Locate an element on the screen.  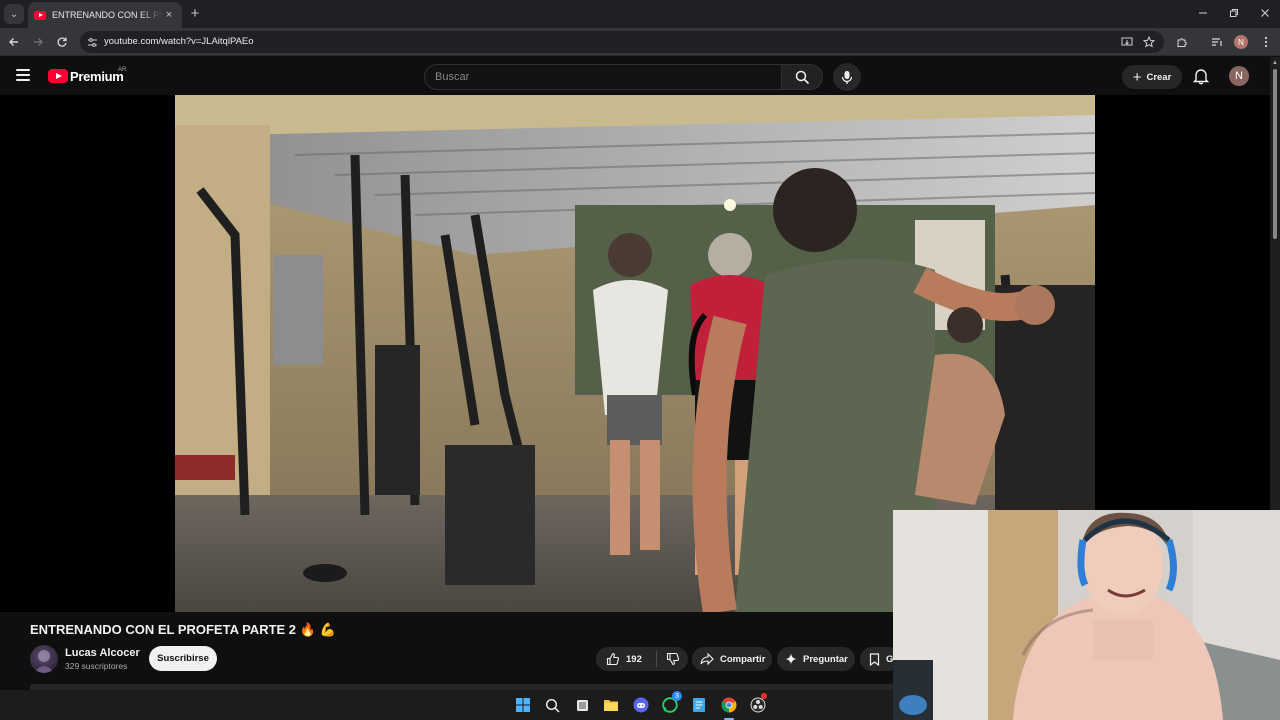
dislike-button is located at coordinates (672, 659).